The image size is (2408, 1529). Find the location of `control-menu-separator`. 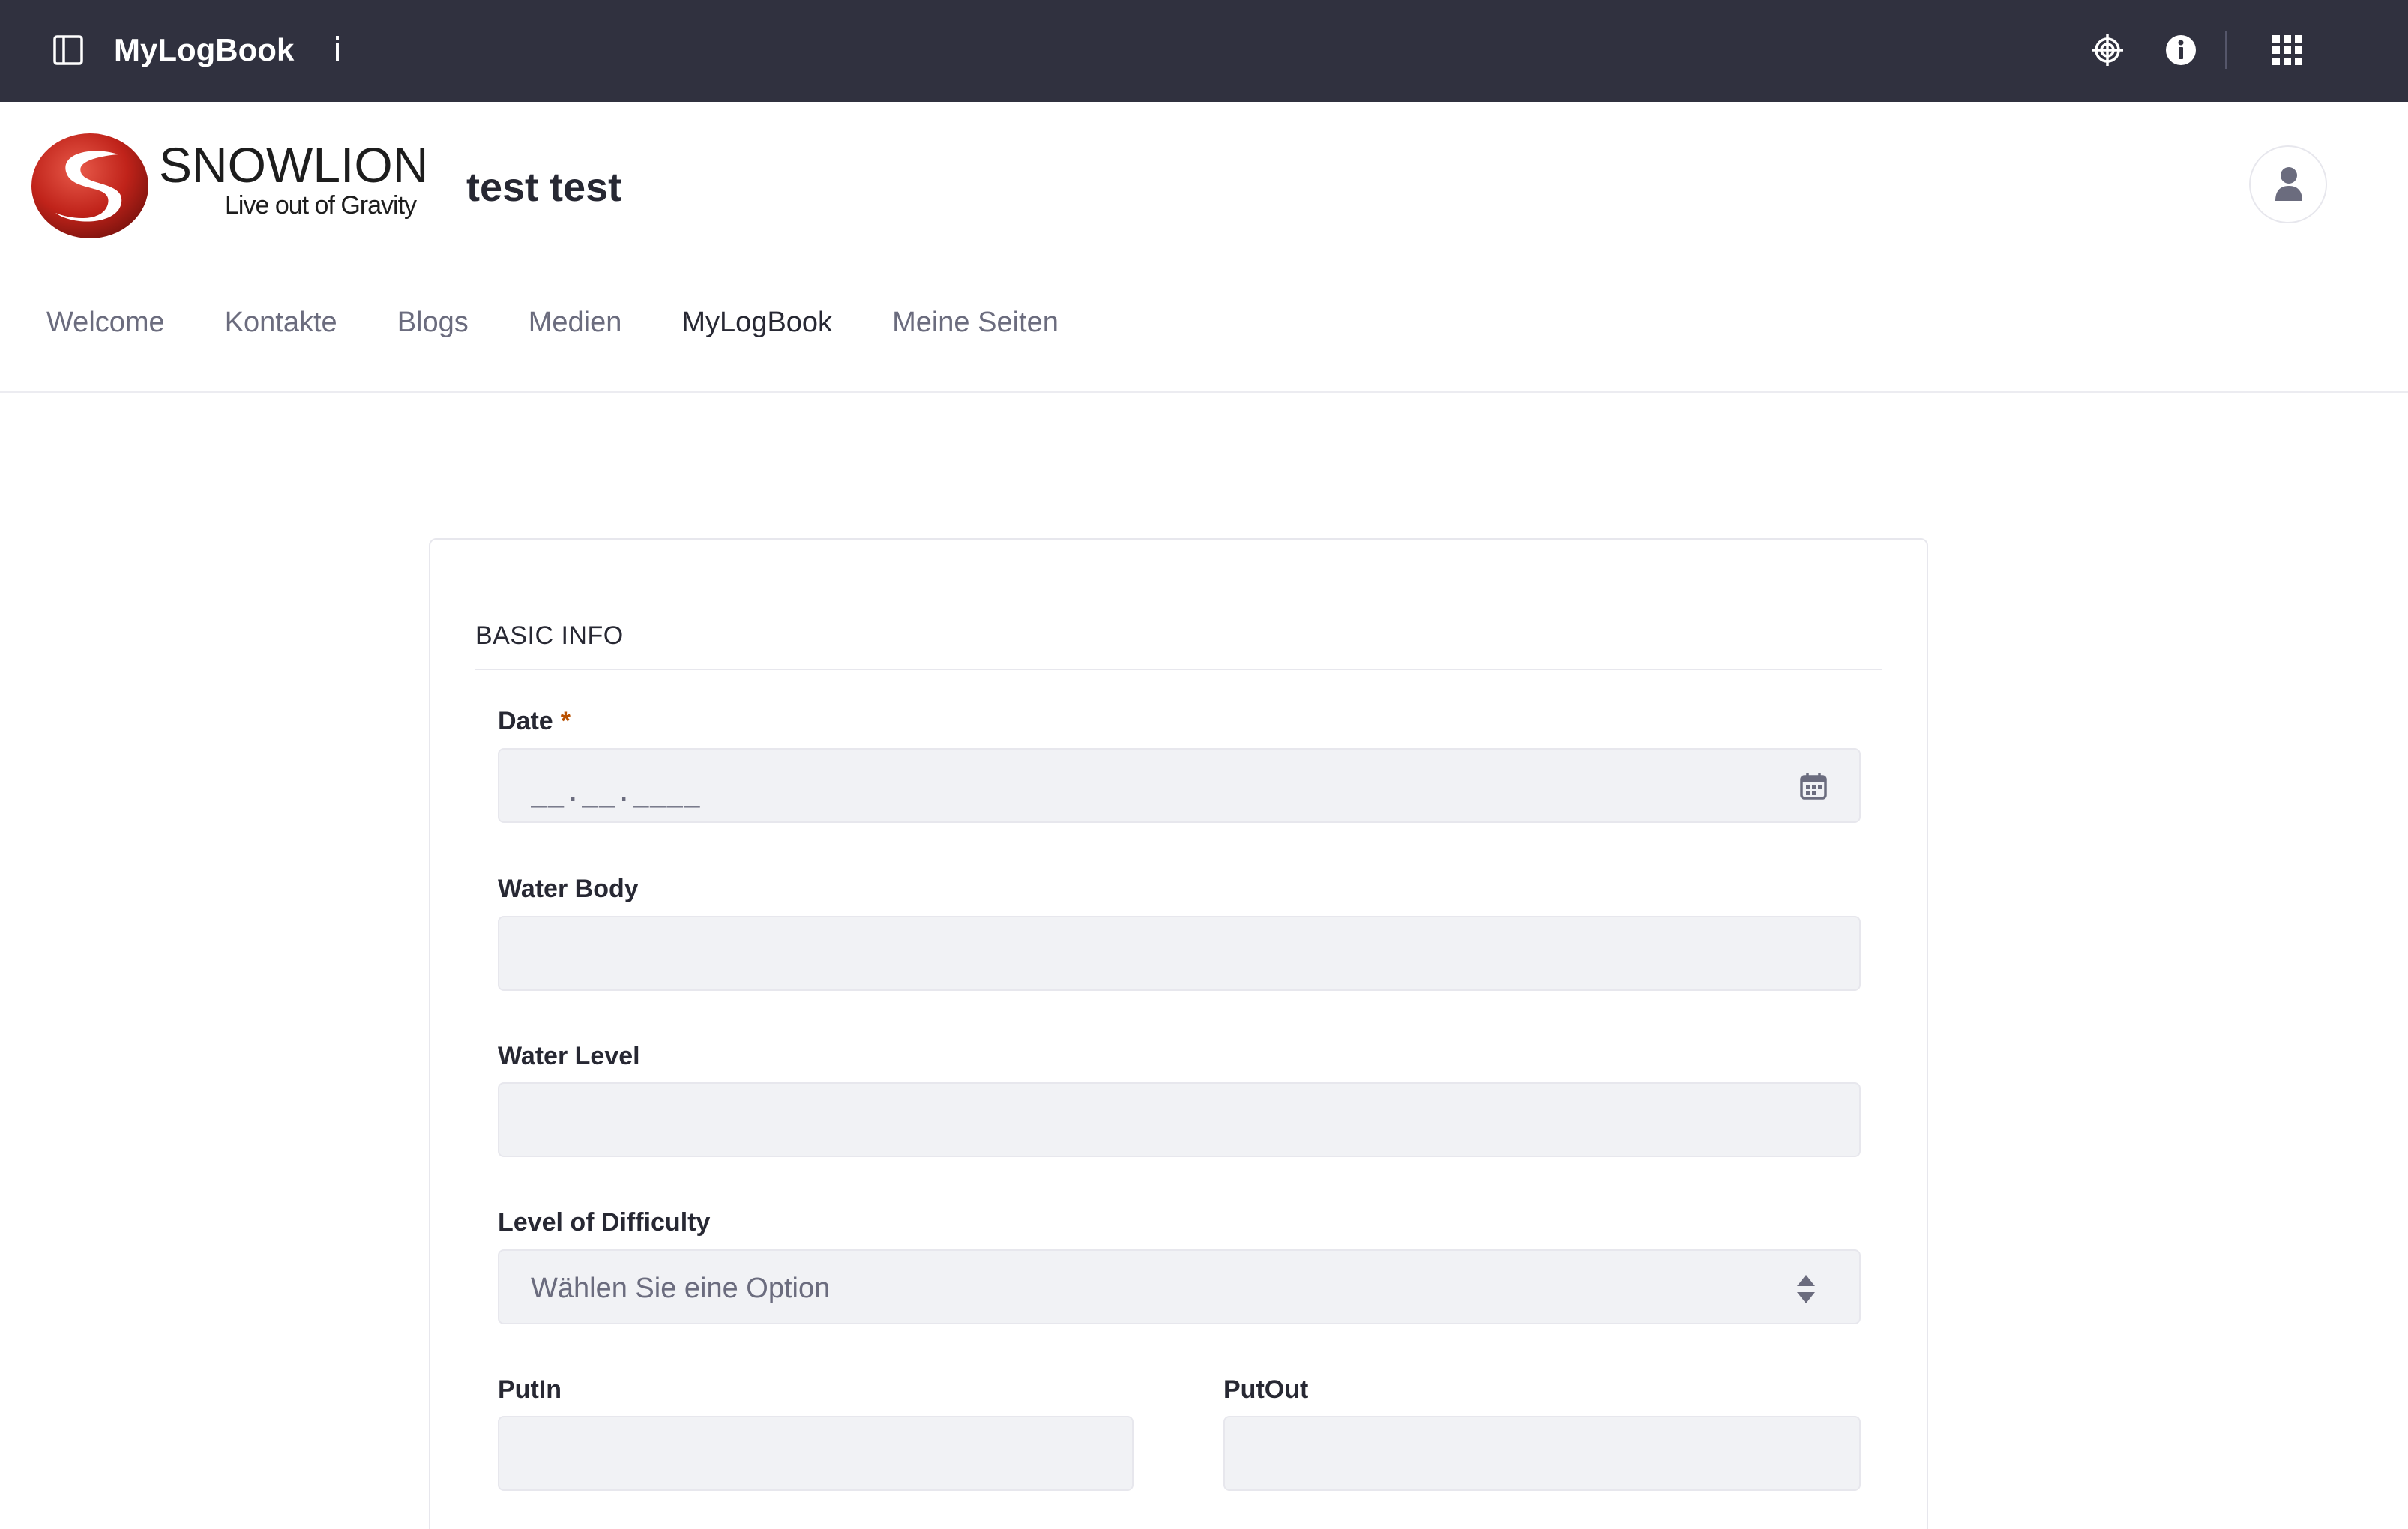

control-menu-separator is located at coordinates (2226, 50).